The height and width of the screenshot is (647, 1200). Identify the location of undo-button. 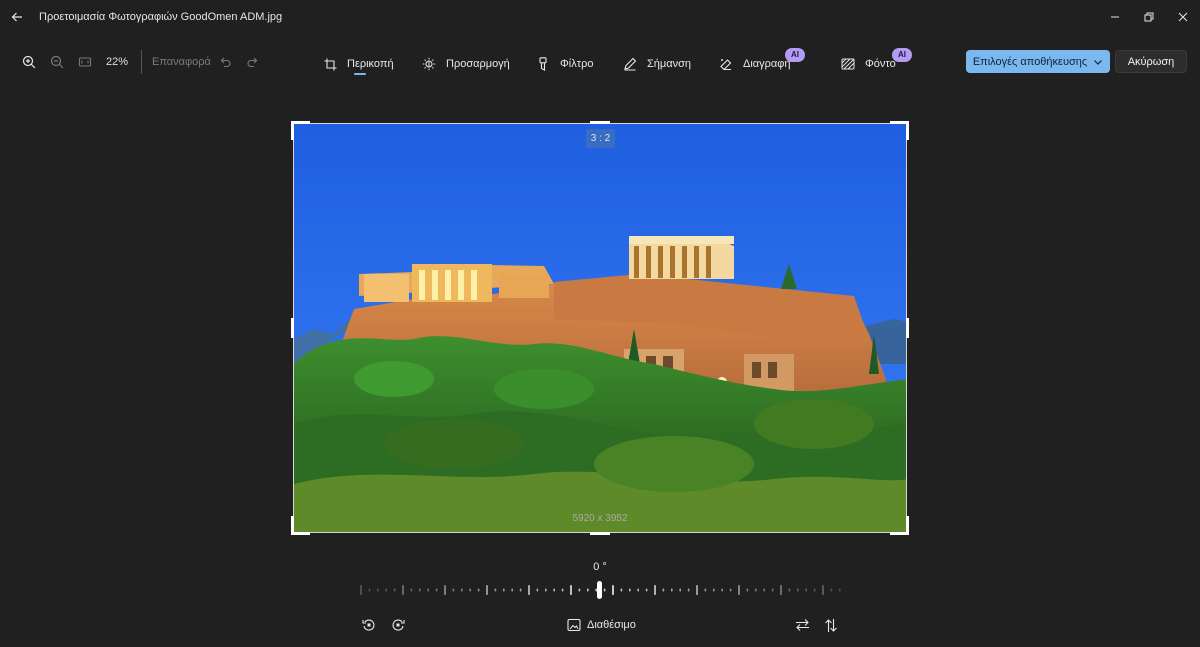
(225, 62).